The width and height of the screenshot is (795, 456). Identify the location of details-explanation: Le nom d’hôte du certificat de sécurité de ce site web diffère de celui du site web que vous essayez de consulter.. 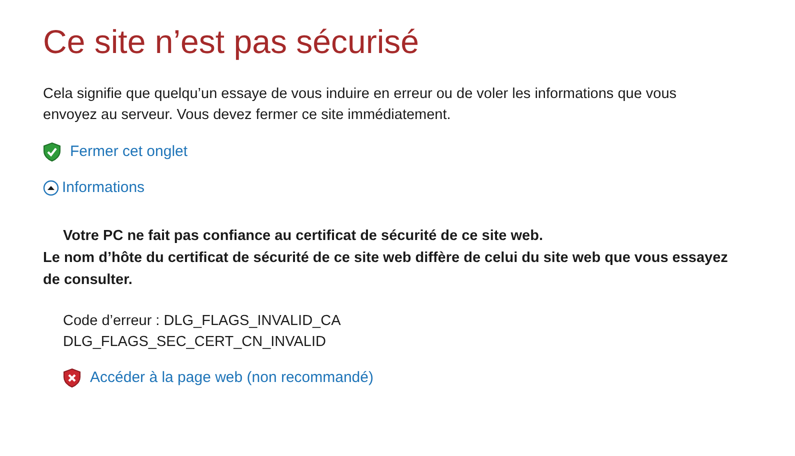
(386, 269).